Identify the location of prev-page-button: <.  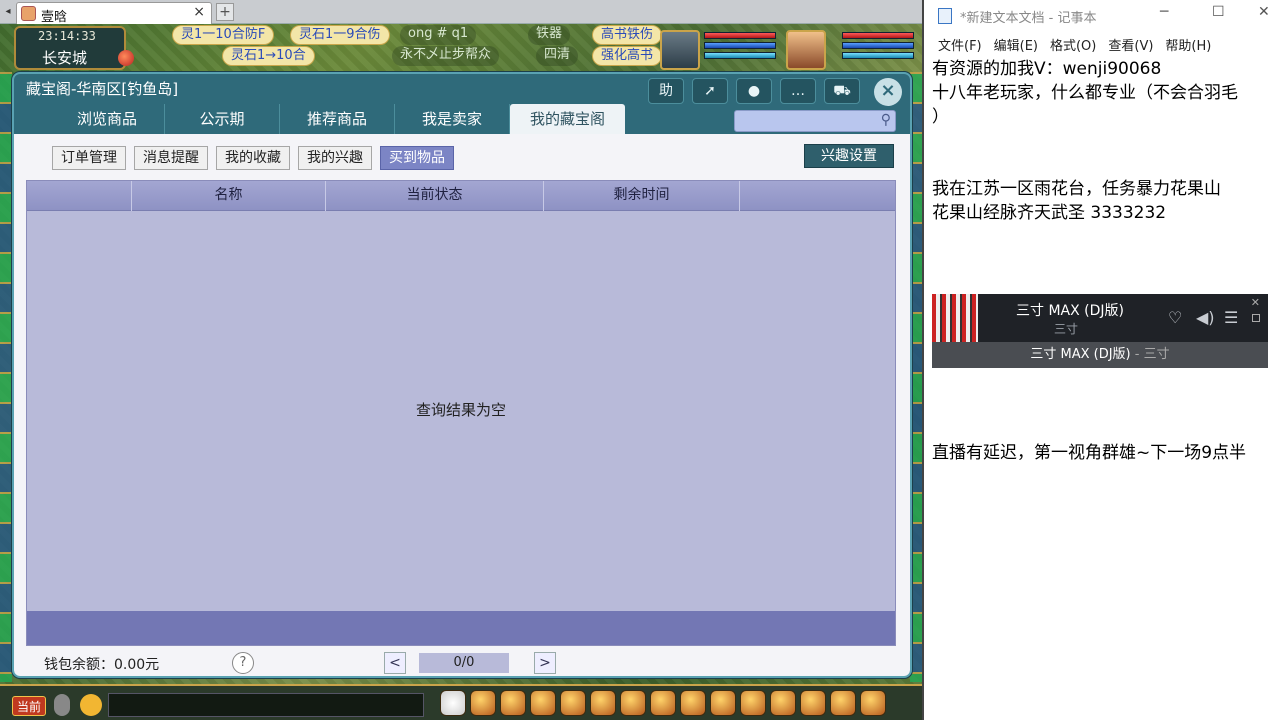
(395, 663).